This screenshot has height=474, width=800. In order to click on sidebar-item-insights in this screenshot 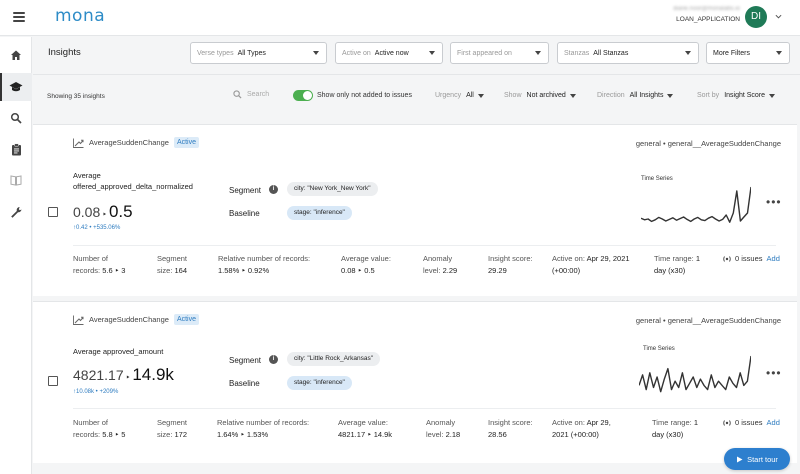, I will do `click(16, 87)`.